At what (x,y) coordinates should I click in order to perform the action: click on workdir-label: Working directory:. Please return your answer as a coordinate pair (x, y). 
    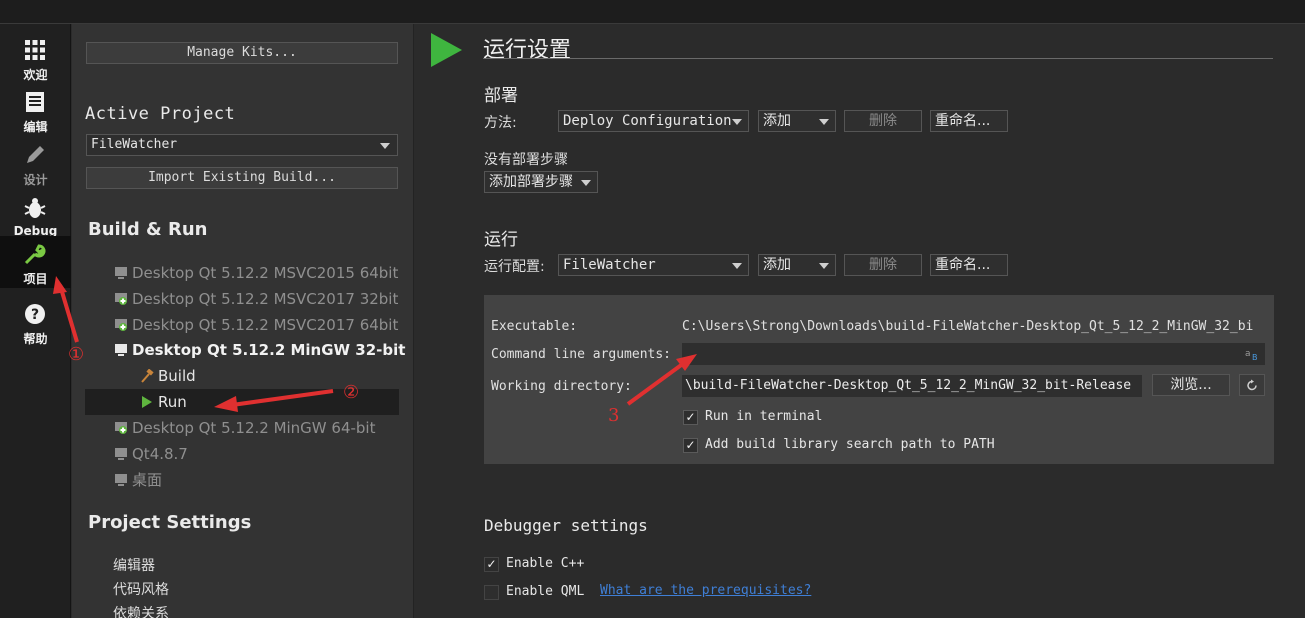
    Looking at the image, I should click on (561, 386).